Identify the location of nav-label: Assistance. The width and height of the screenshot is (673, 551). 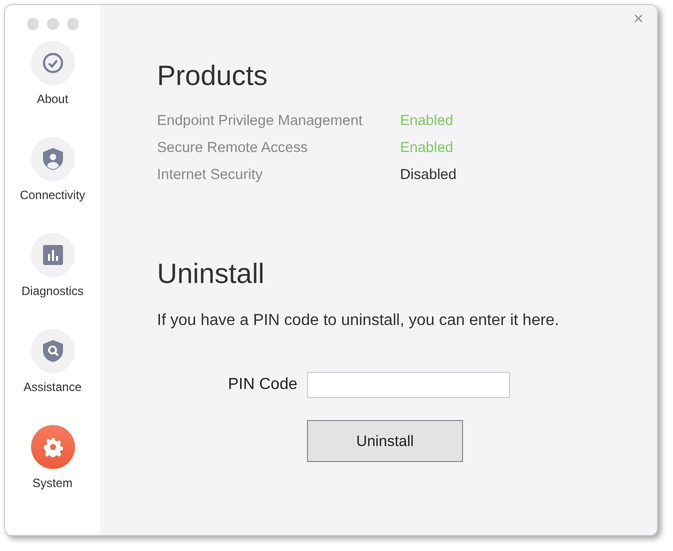
(52, 387).